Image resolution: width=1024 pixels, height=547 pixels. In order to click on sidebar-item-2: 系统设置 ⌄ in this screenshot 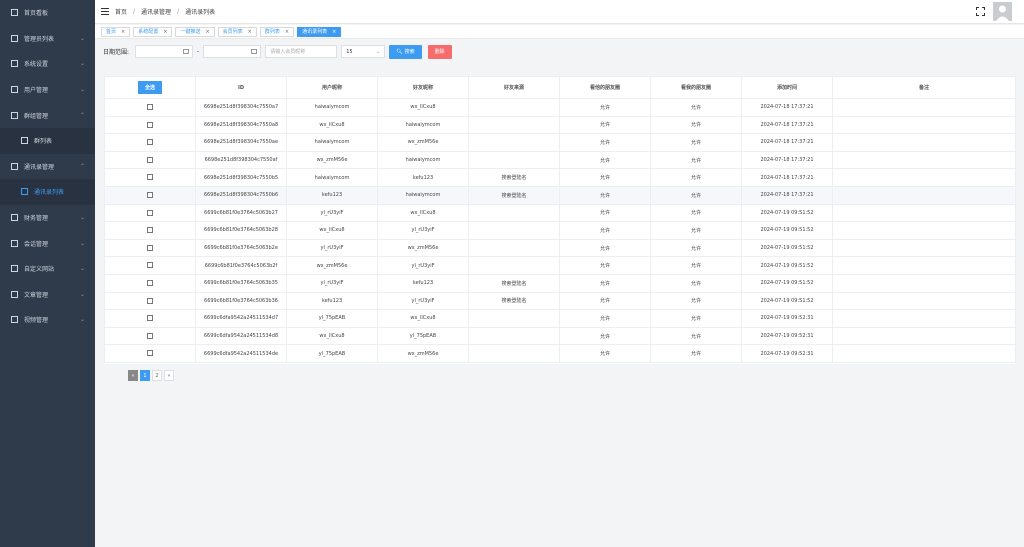, I will do `click(47, 64)`.